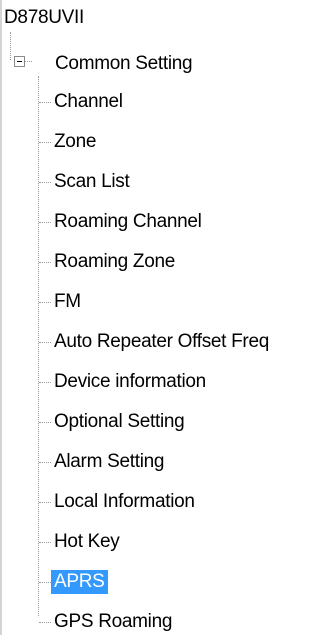 The height and width of the screenshot is (635, 334). What do you see at coordinates (79, 582) in the screenshot?
I see `tree-node-aprs: APRS` at bounding box center [79, 582].